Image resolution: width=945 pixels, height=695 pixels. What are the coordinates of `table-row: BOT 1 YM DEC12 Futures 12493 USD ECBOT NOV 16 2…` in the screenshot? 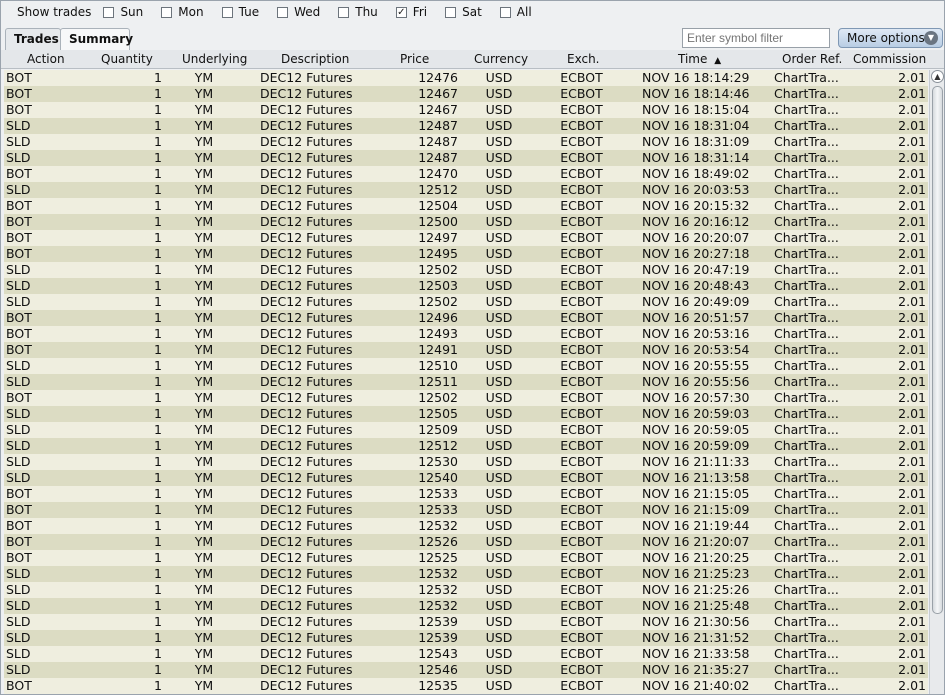 It's located at (466, 334).